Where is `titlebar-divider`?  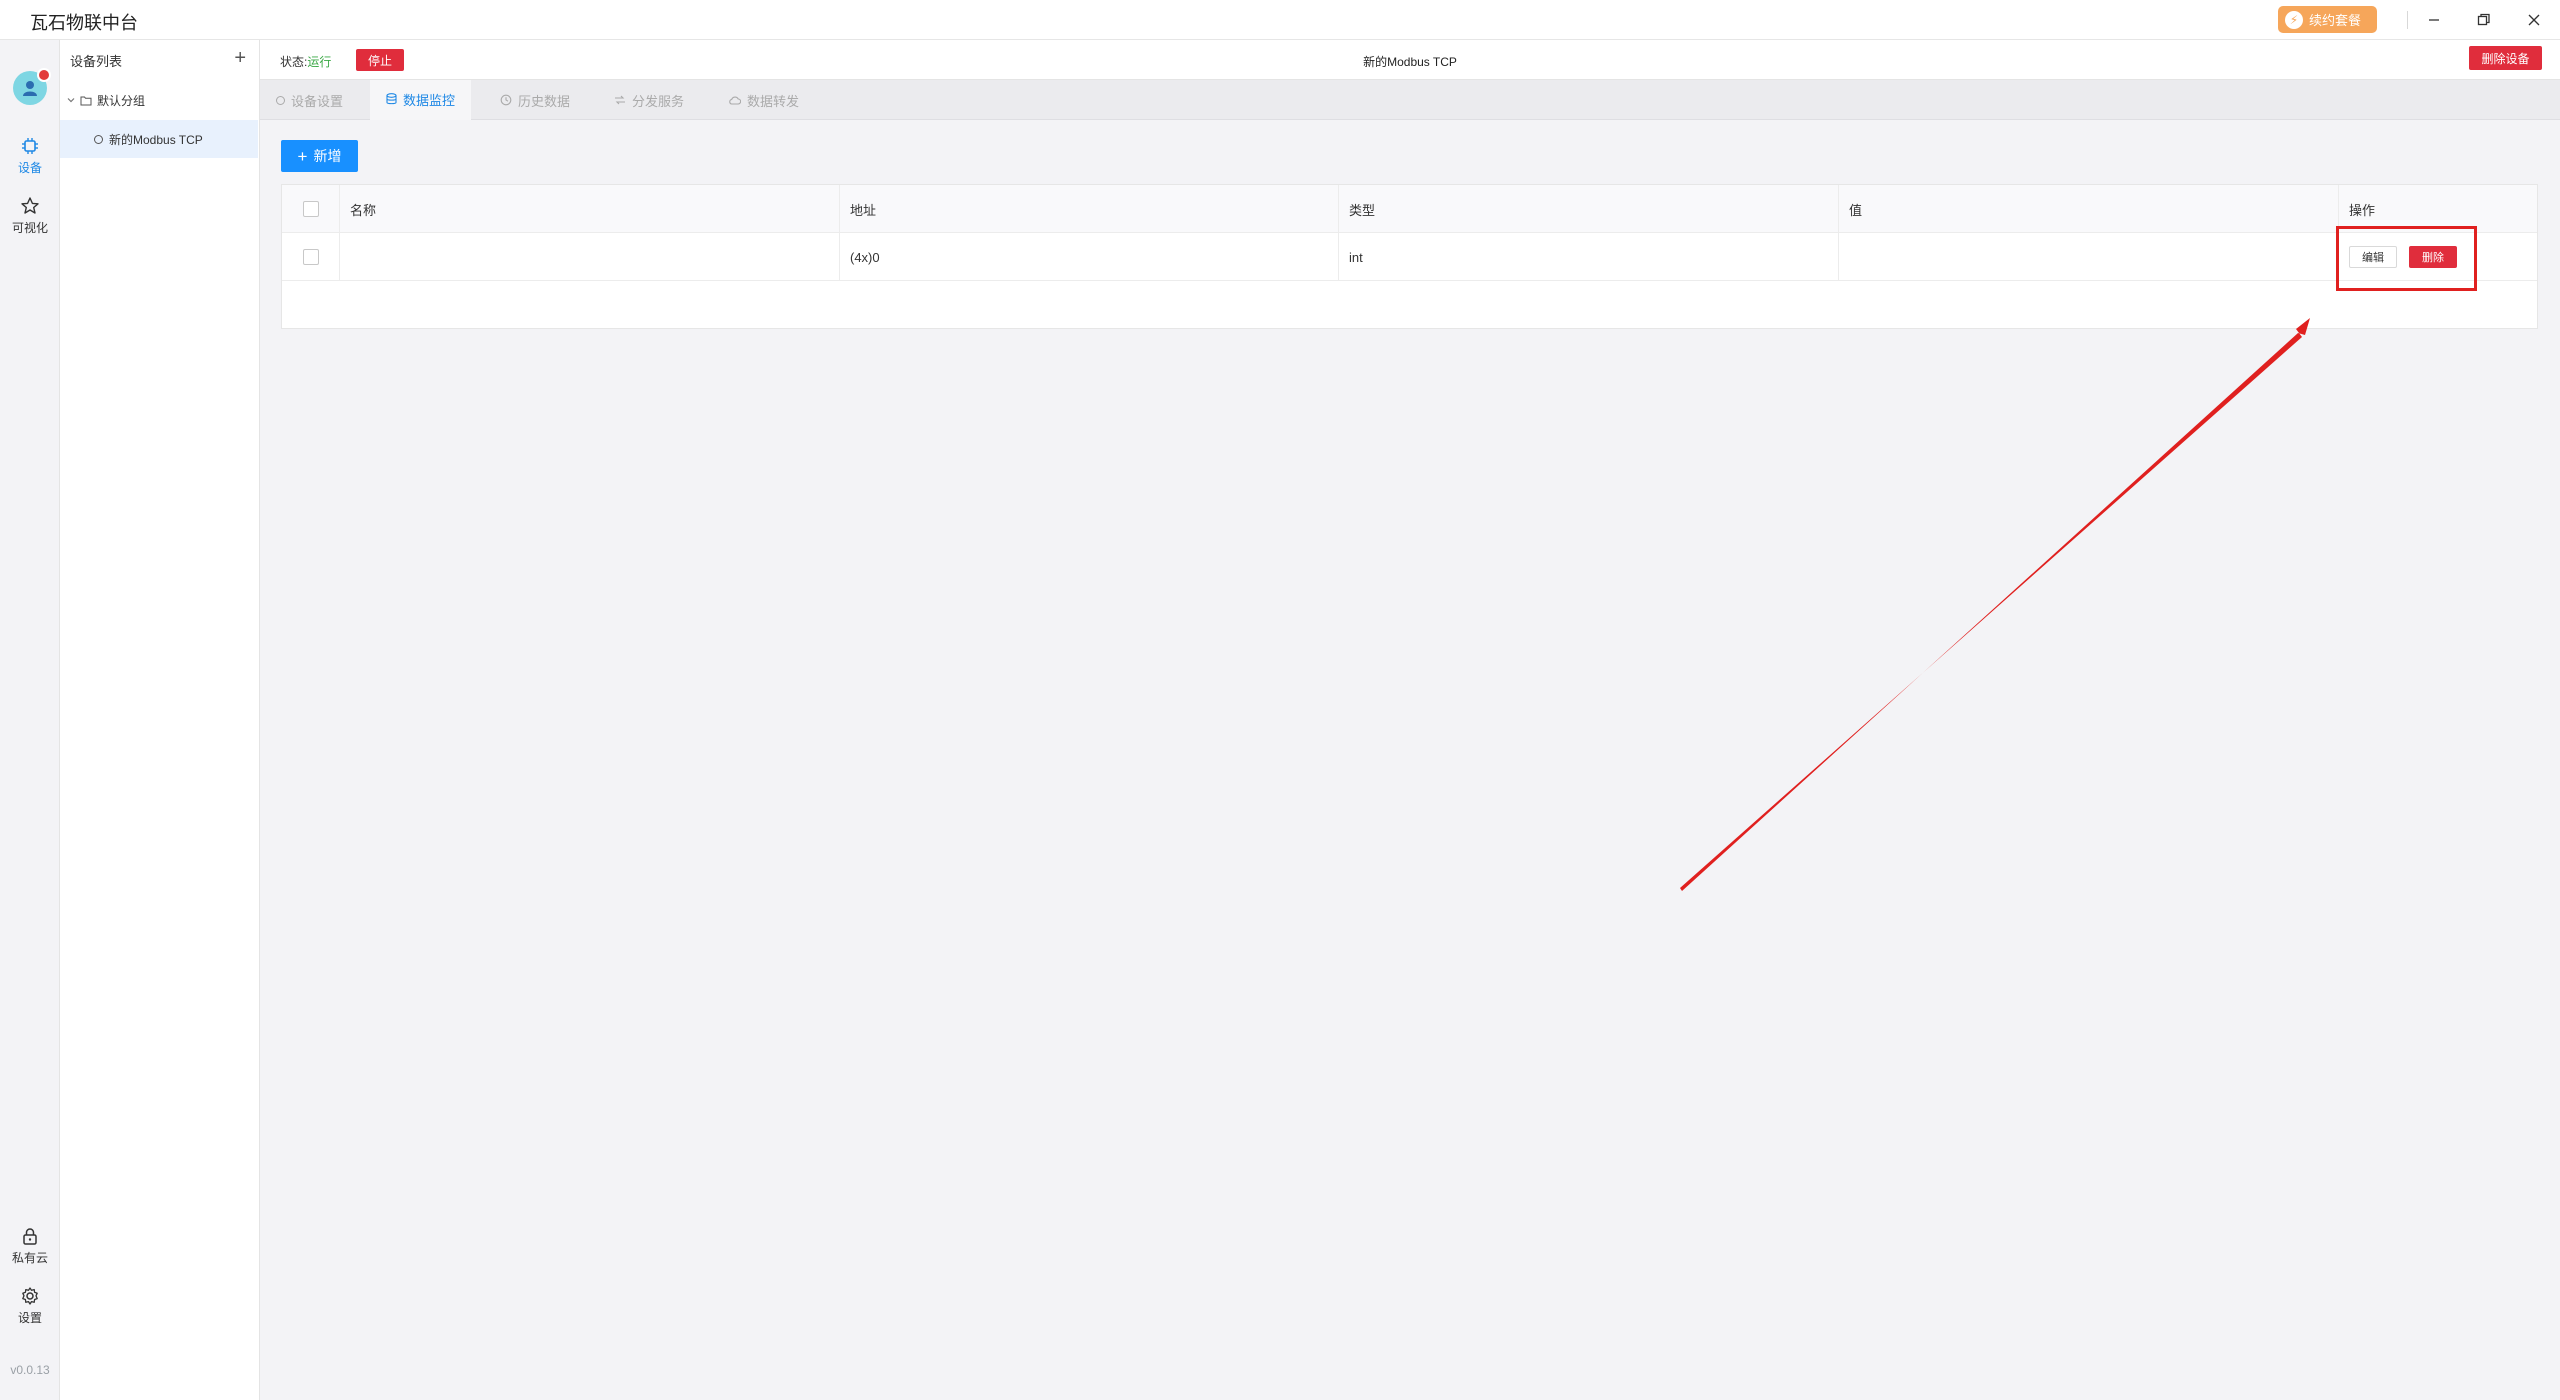 titlebar-divider is located at coordinates (2407, 20).